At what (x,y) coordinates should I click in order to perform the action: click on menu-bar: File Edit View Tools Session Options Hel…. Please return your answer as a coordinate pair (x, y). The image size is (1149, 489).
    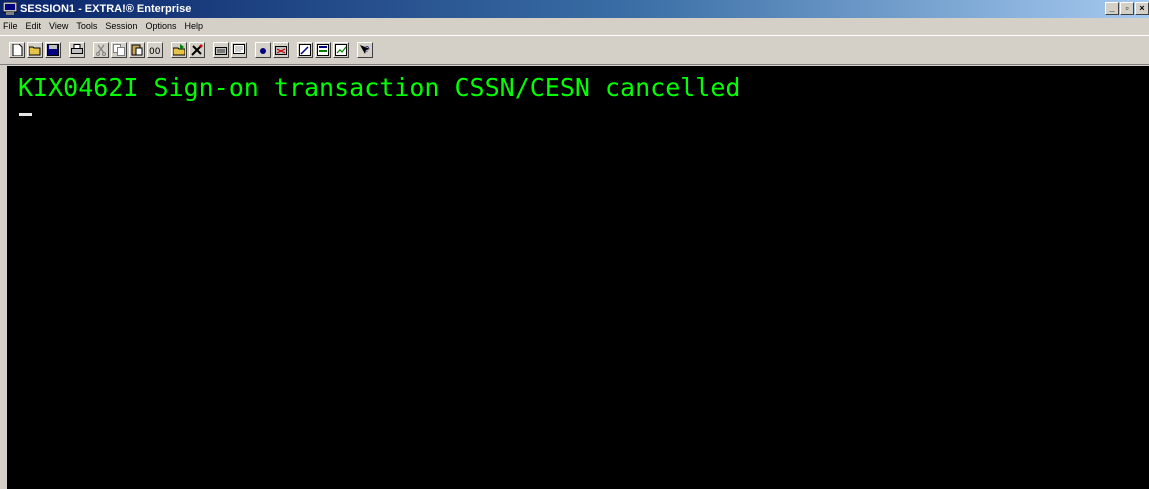
    Looking at the image, I should click on (574, 26).